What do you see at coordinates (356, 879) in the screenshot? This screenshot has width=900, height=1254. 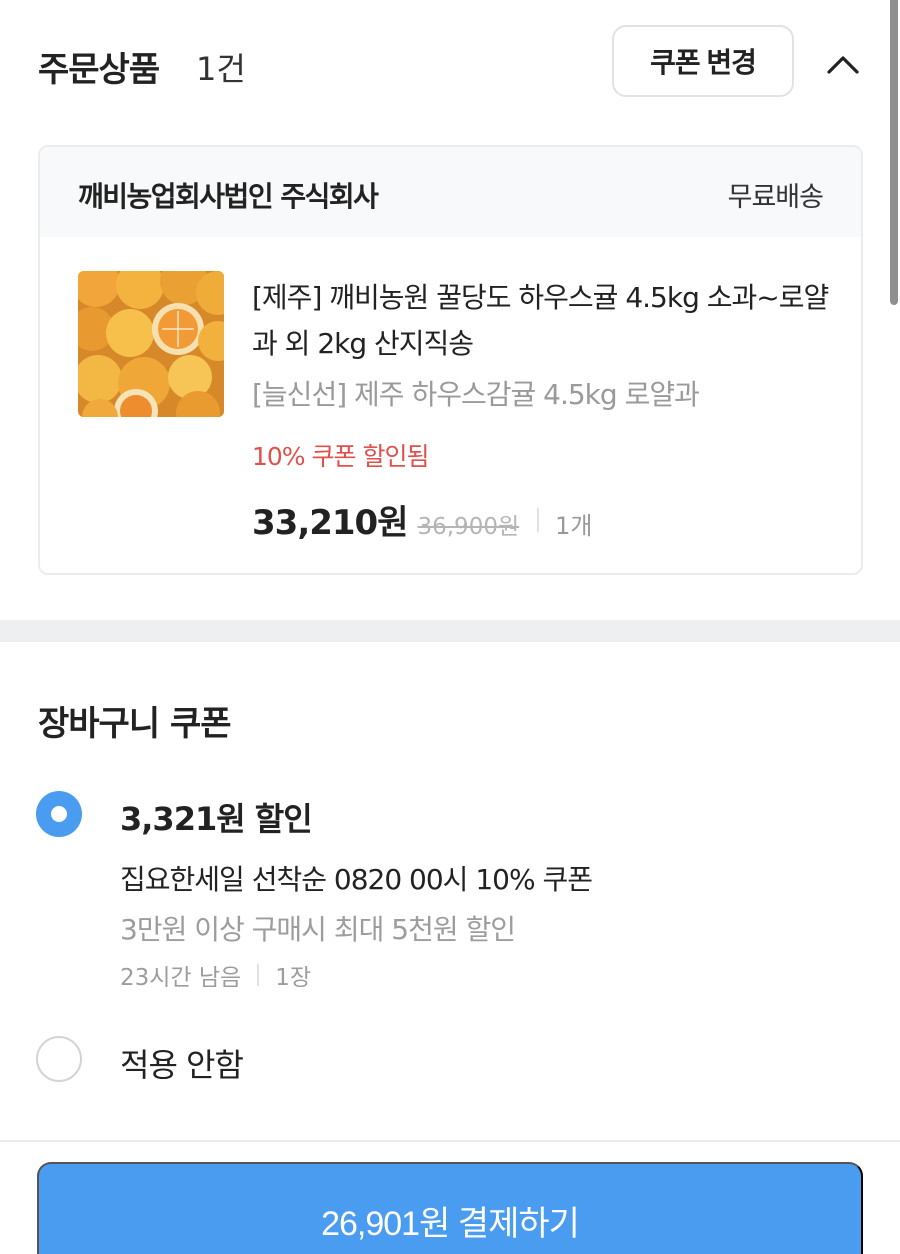 I see `coupon-name: 집요한세일 선착순 0820 00시 10% 쿠폰` at bounding box center [356, 879].